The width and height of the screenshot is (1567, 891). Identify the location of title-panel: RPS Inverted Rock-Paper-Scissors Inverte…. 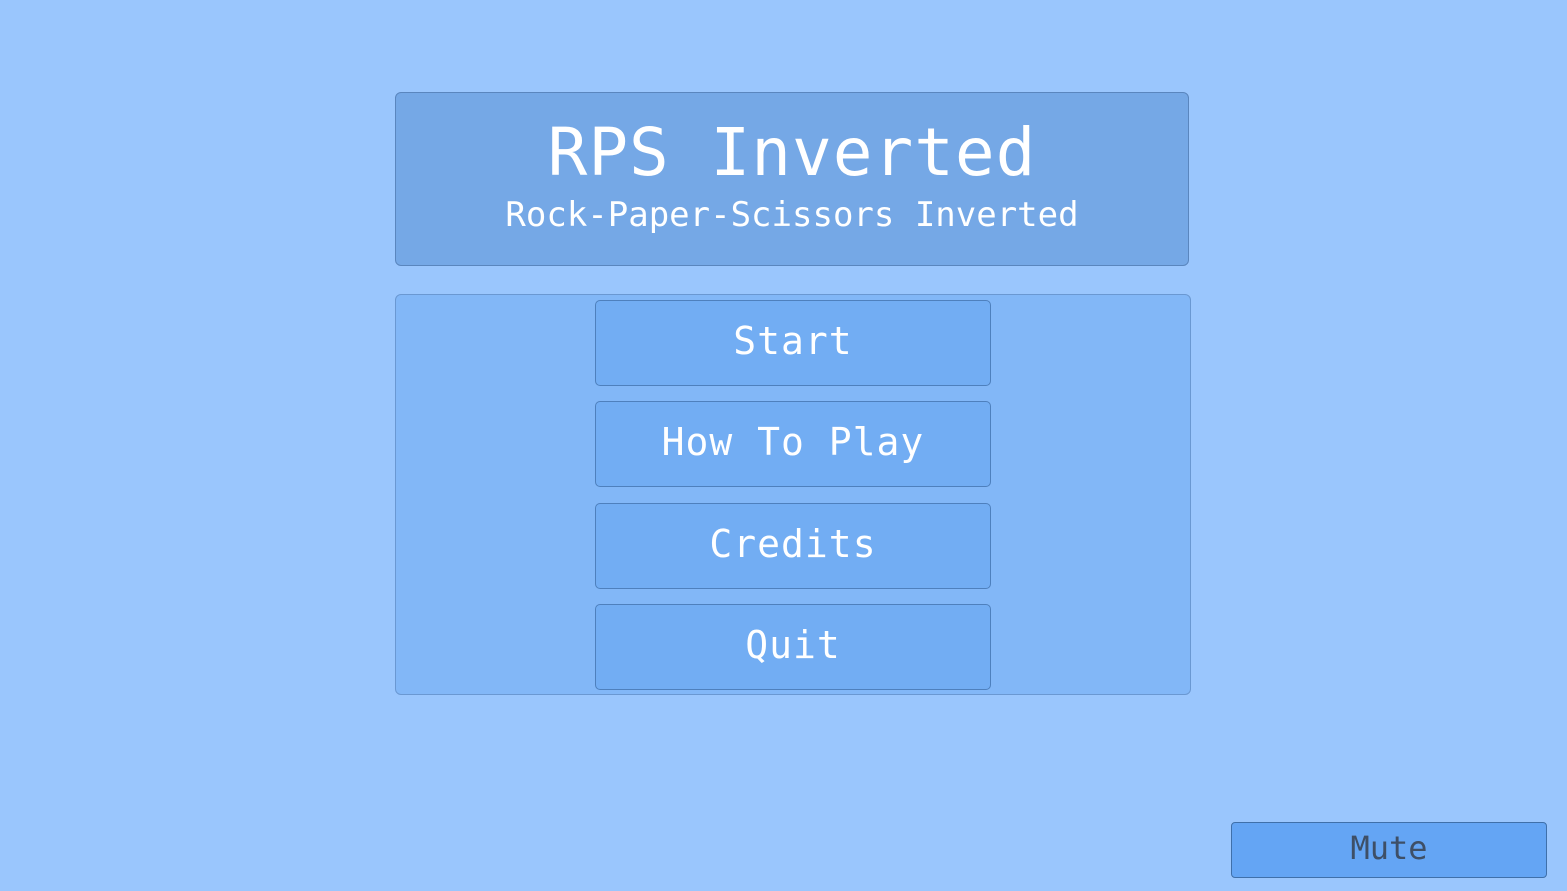
(792, 179).